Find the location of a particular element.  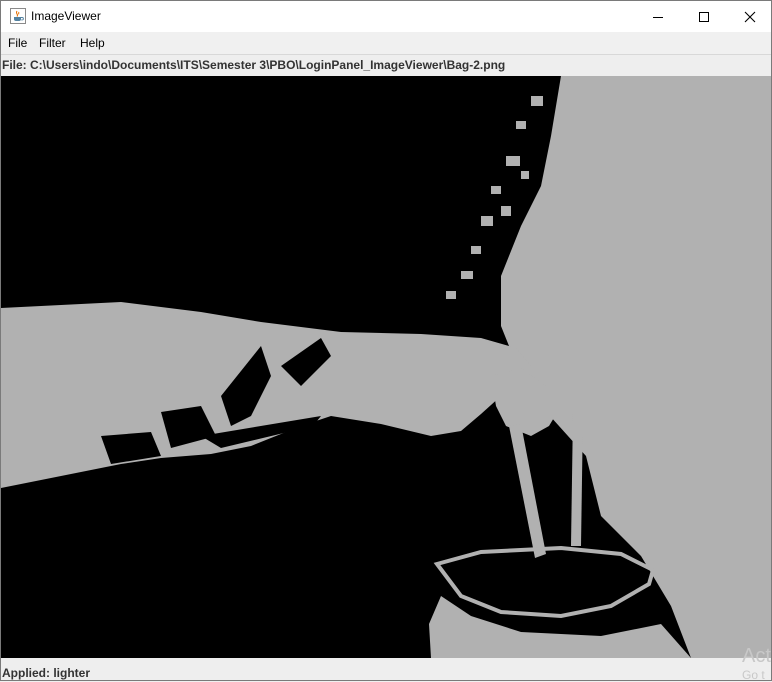

window-title: ImageViewer is located at coordinates (66, 16).